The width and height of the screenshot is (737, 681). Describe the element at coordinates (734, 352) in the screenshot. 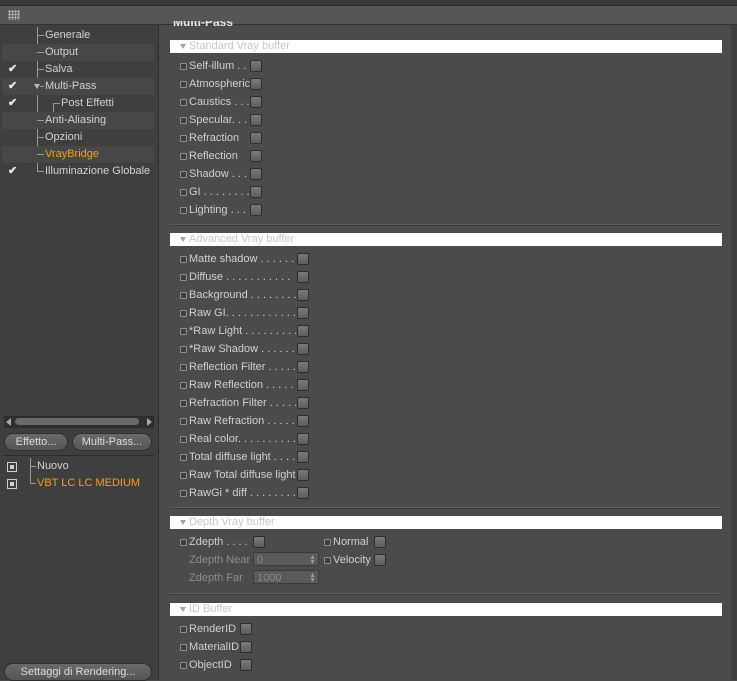

I see `vertical-scrollbar` at that location.